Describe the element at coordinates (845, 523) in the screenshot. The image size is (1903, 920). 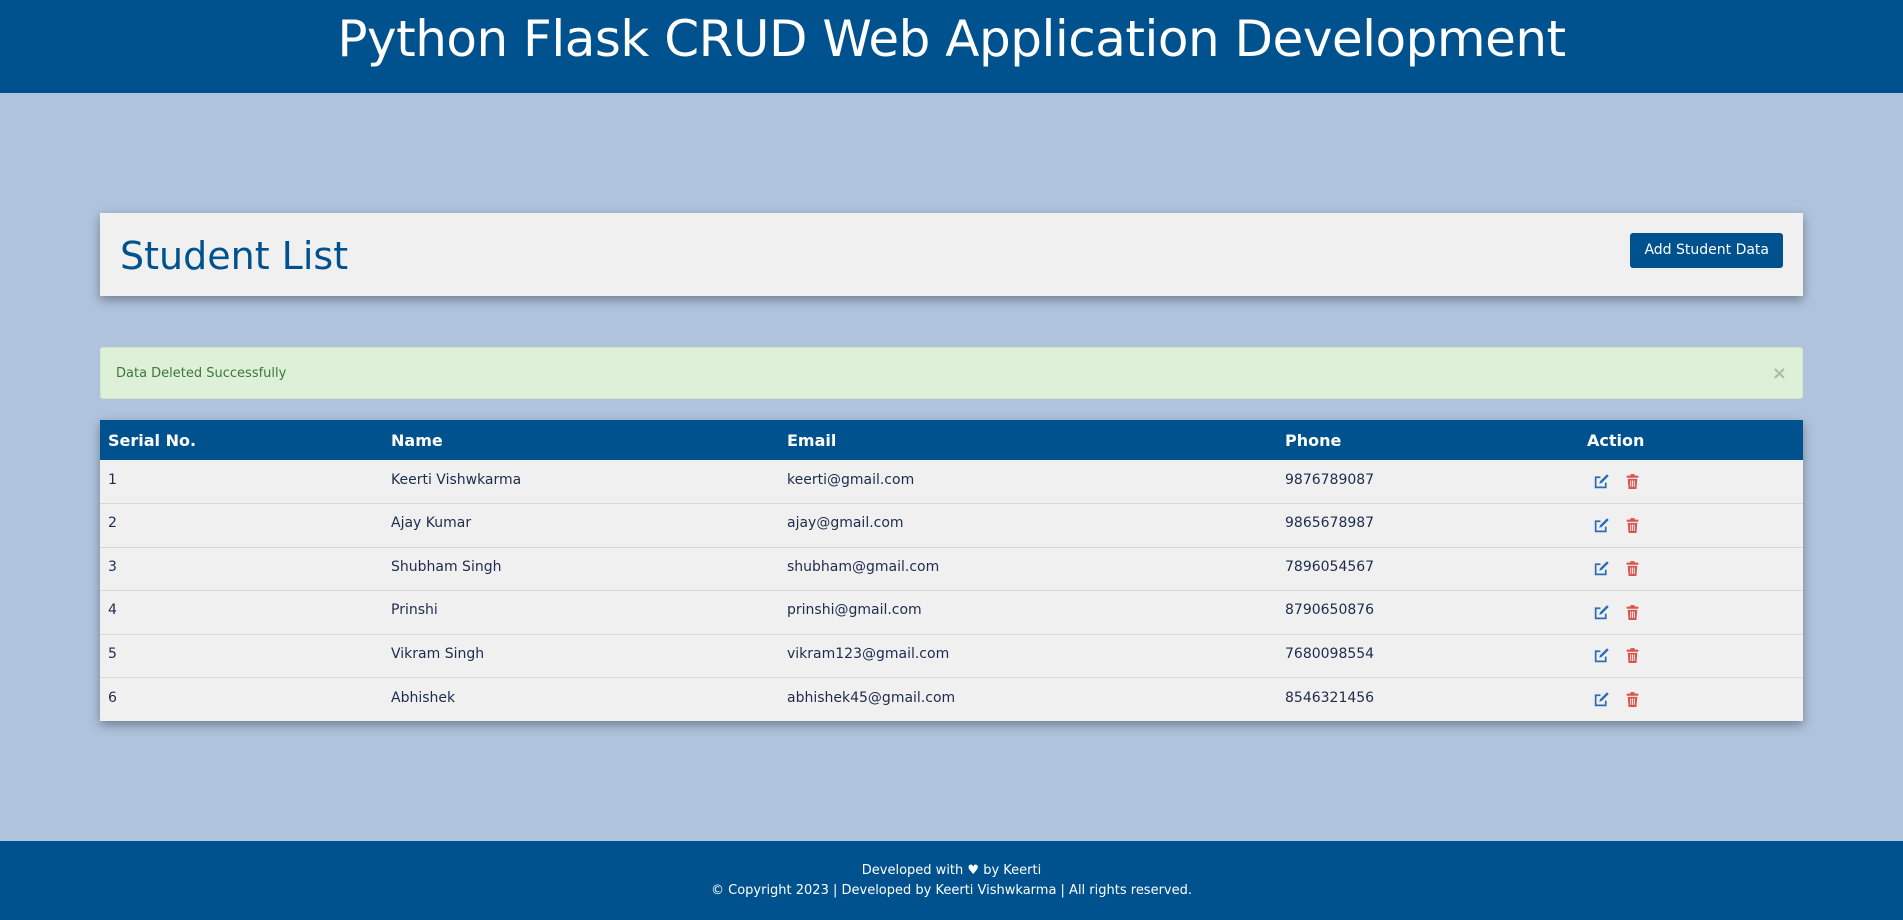
I see `cell-email-text: ajay@gmail.com` at that location.